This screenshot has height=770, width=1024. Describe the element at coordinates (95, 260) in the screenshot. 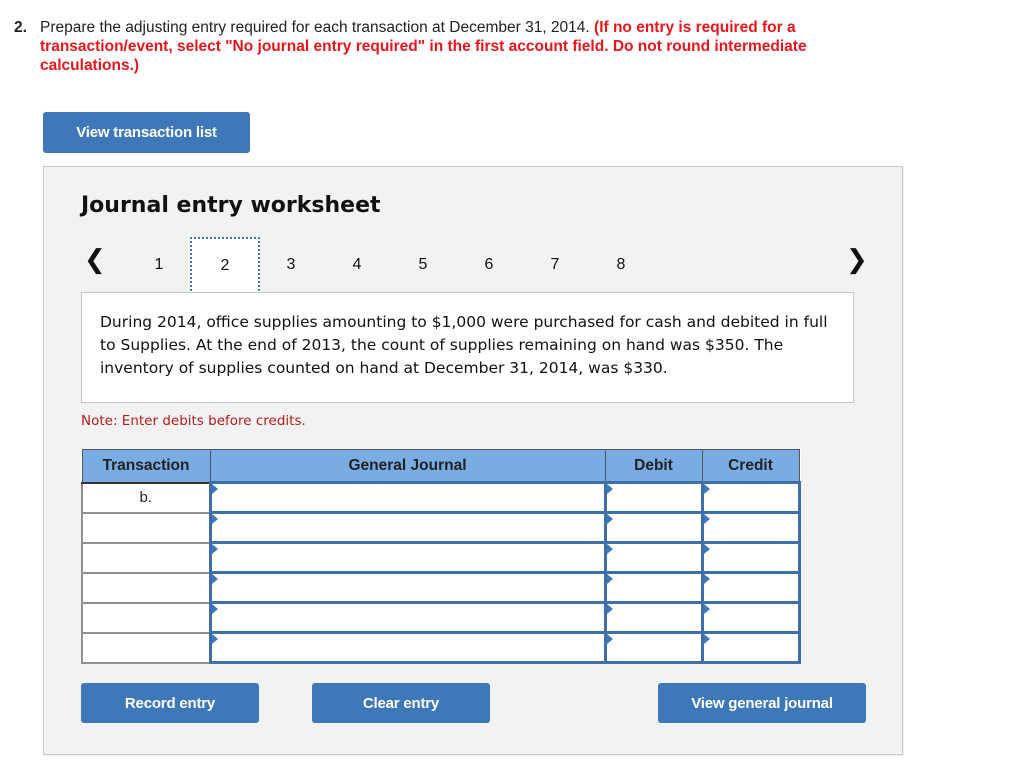

I see `chevron-left-icon: ❮` at that location.